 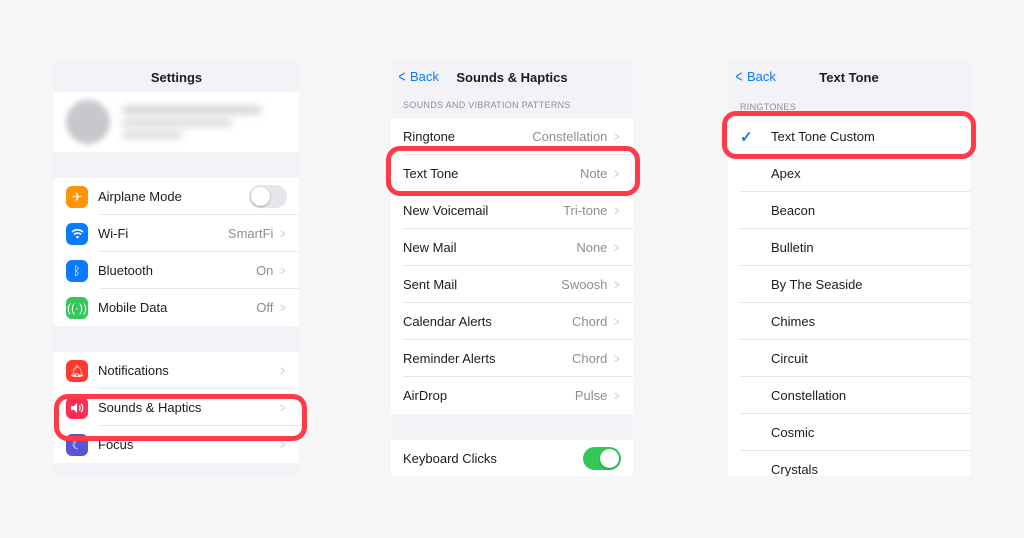 What do you see at coordinates (77, 196) in the screenshot?
I see `airplane-icon: ✈` at bounding box center [77, 196].